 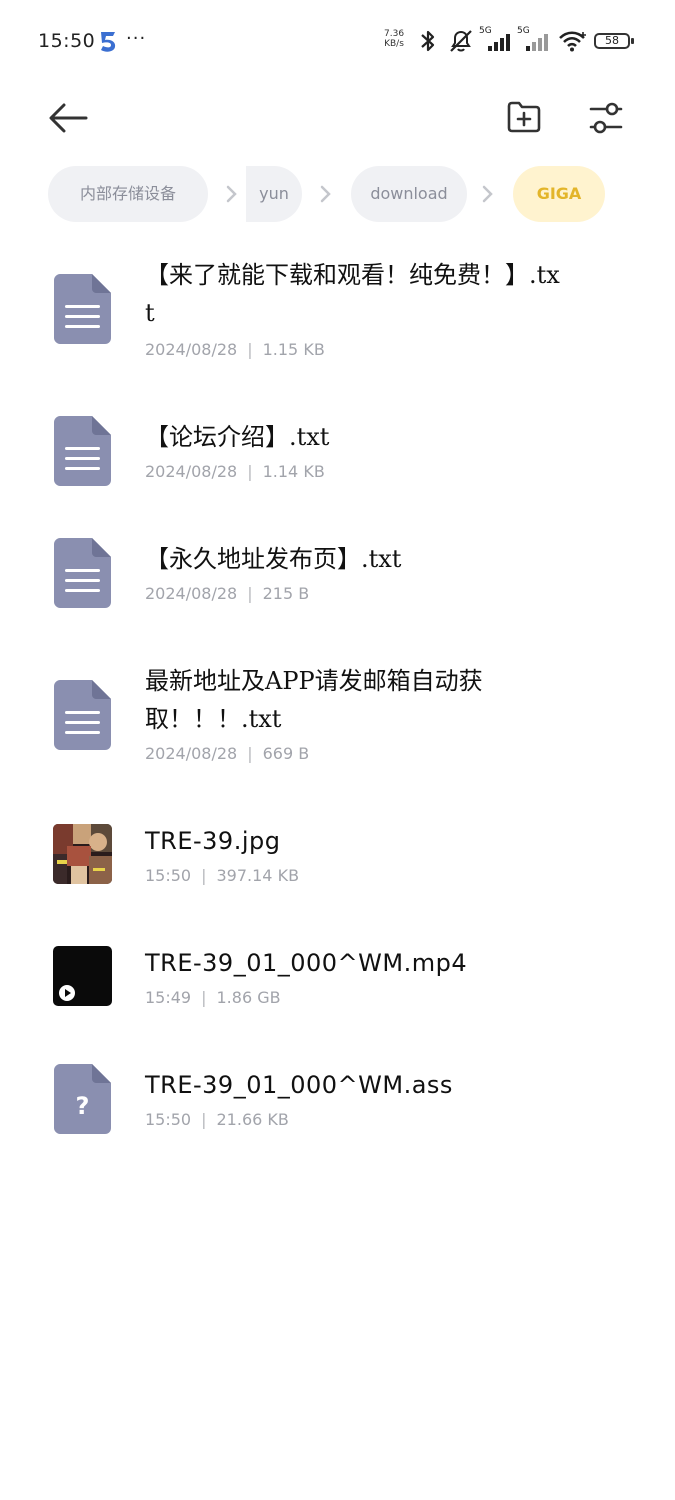 What do you see at coordinates (108, 42) in the screenshot?
I see `app-notification-icon` at bounding box center [108, 42].